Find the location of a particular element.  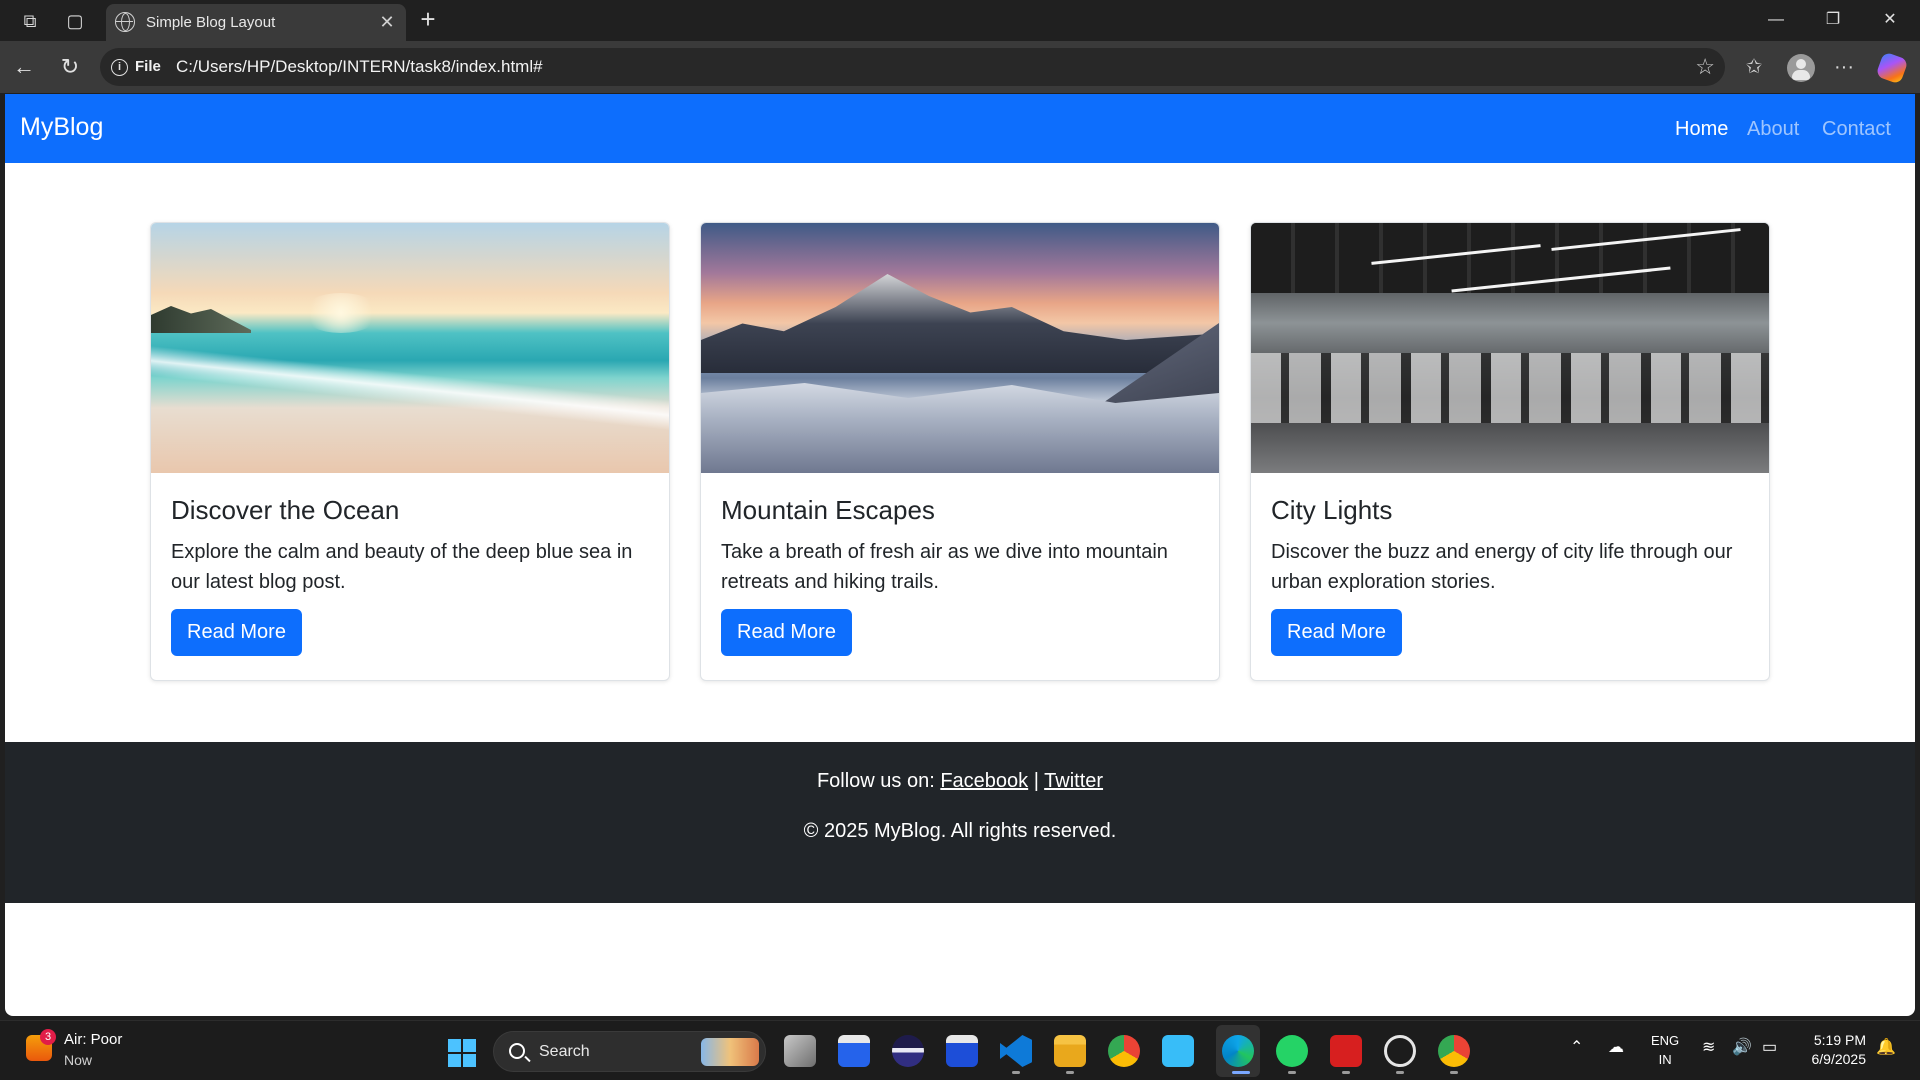

ocean-image is located at coordinates (410, 348).